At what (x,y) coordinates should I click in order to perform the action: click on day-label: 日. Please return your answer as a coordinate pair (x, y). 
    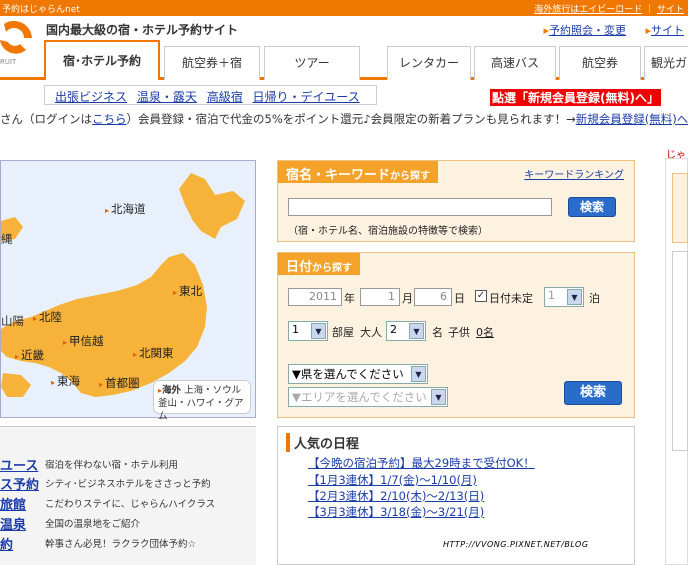
    Looking at the image, I should click on (459, 298).